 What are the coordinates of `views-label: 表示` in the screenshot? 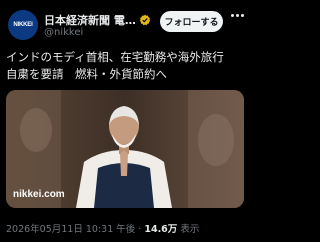 It's located at (188, 229).